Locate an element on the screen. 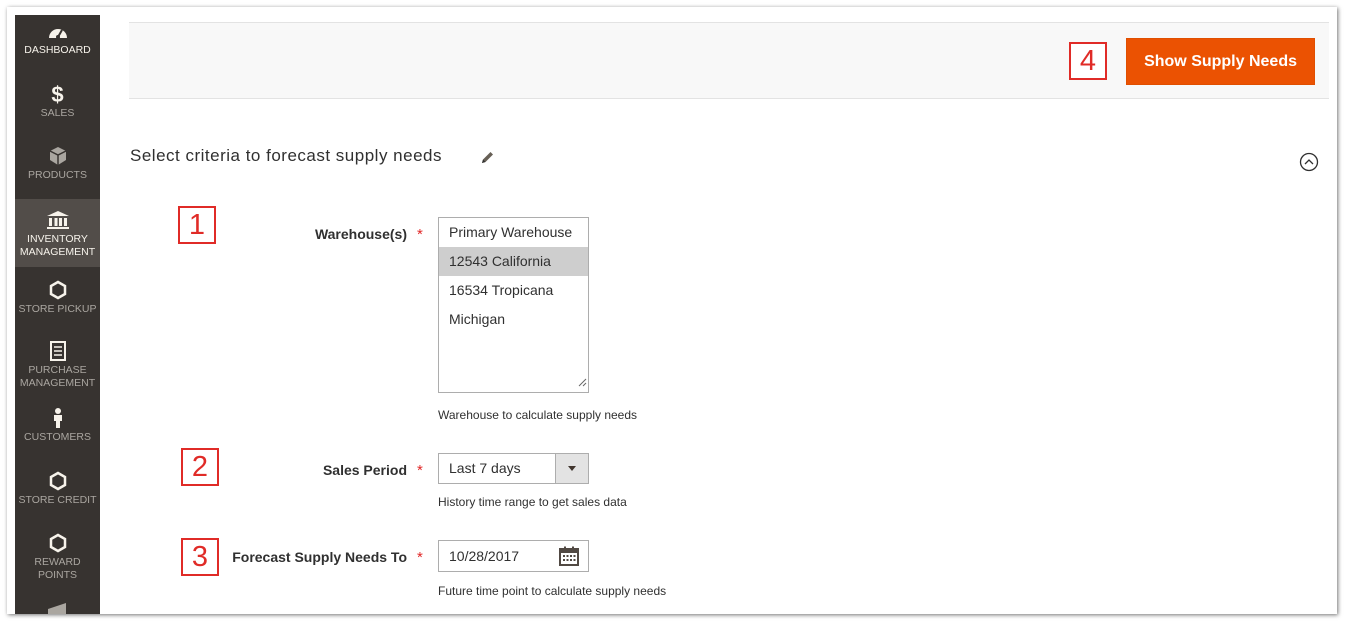  callout-4: 4 is located at coordinates (1088, 61).